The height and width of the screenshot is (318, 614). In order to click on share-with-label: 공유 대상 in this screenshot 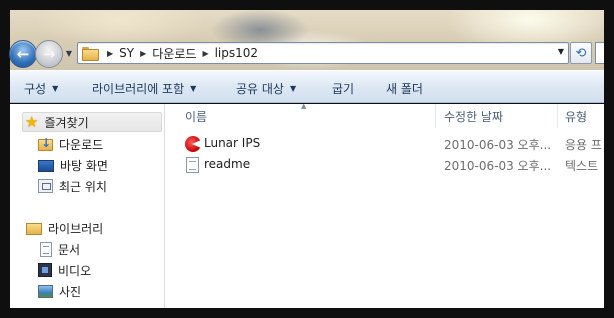, I will do `click(260, 89)`.